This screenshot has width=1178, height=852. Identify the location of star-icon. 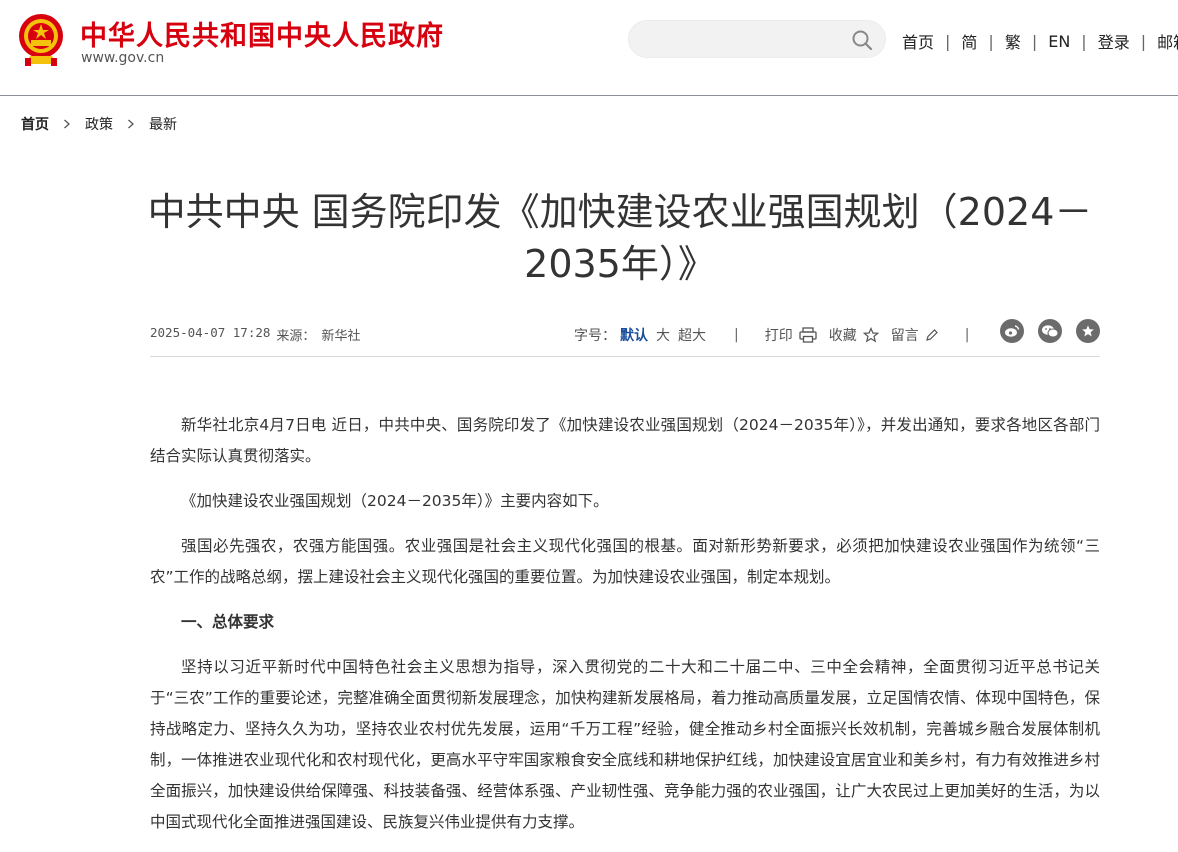
(1088, 331).